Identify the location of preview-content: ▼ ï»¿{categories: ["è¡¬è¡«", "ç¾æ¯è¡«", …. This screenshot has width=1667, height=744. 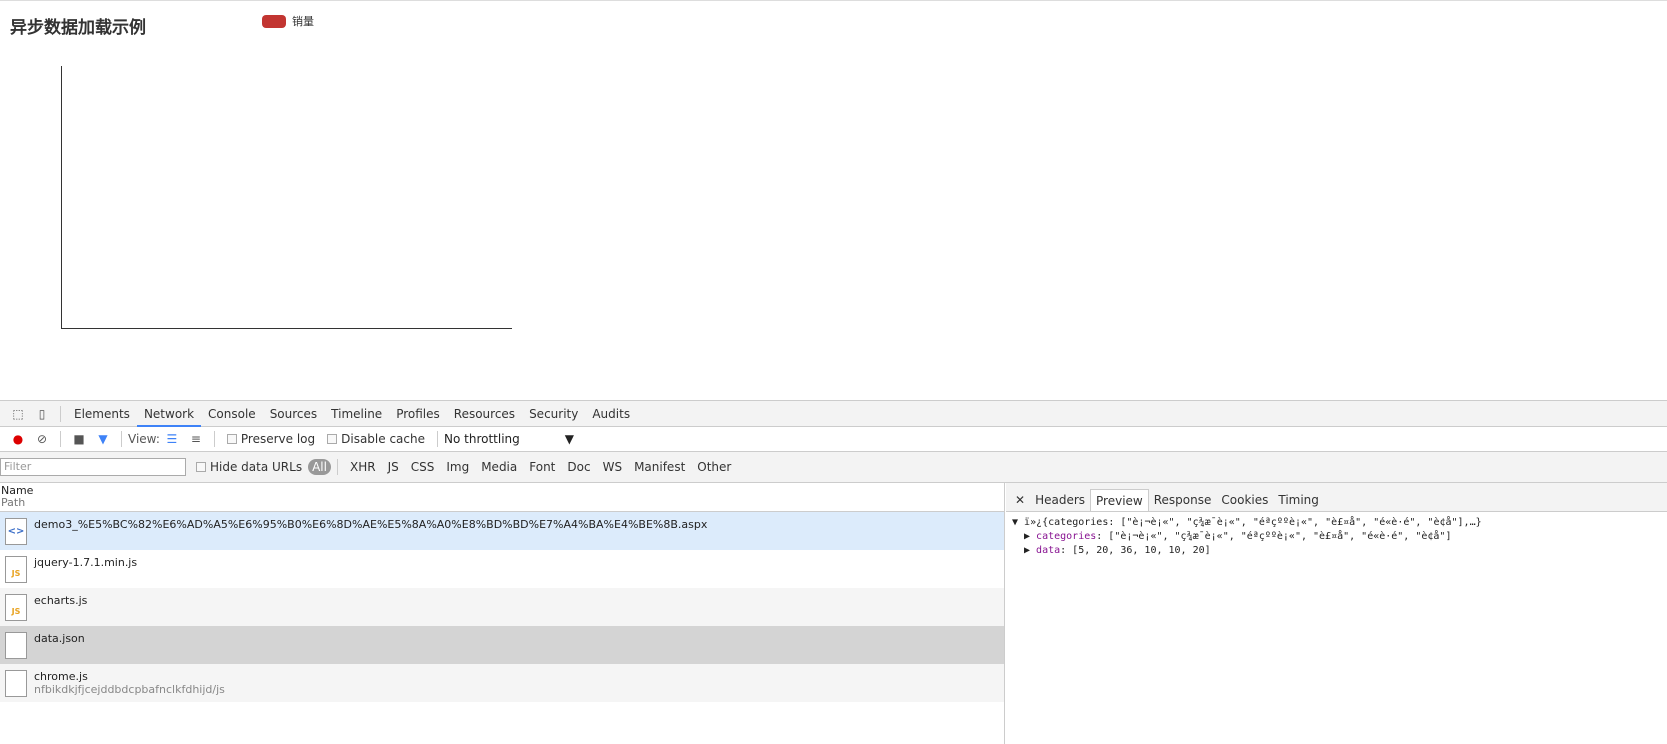
(1336, 537).